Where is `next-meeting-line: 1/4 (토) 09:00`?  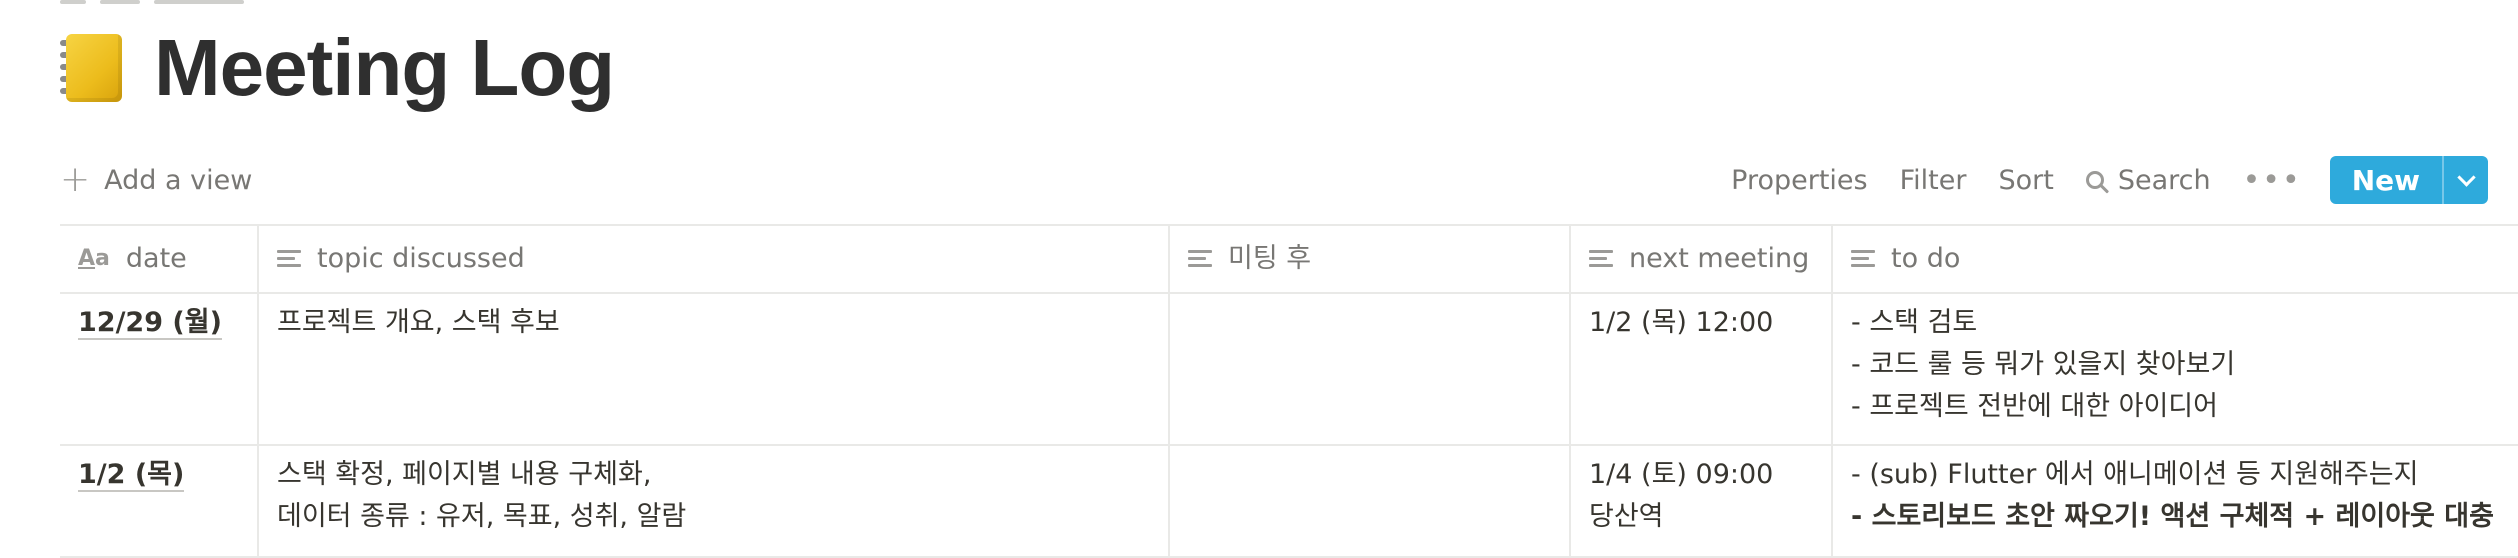
next-meeting-line: 1/4 (토) 09:00 is located at coordinates (1681, 474).